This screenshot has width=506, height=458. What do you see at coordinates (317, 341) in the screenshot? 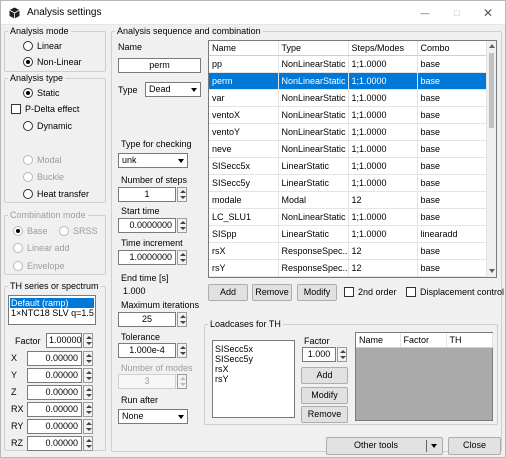
I see `lc-factor-label: Factor` at bounding box center [317, 341].